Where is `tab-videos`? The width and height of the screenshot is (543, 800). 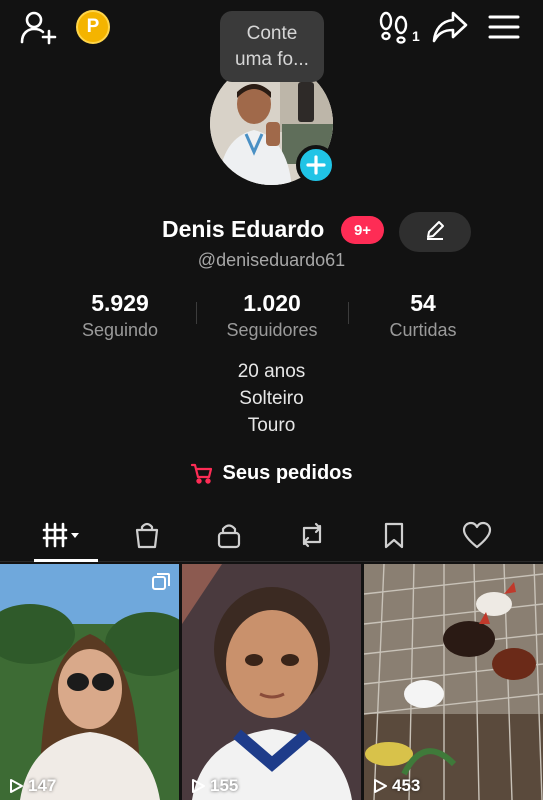
tab-videos is located at coordinates (66, 535).